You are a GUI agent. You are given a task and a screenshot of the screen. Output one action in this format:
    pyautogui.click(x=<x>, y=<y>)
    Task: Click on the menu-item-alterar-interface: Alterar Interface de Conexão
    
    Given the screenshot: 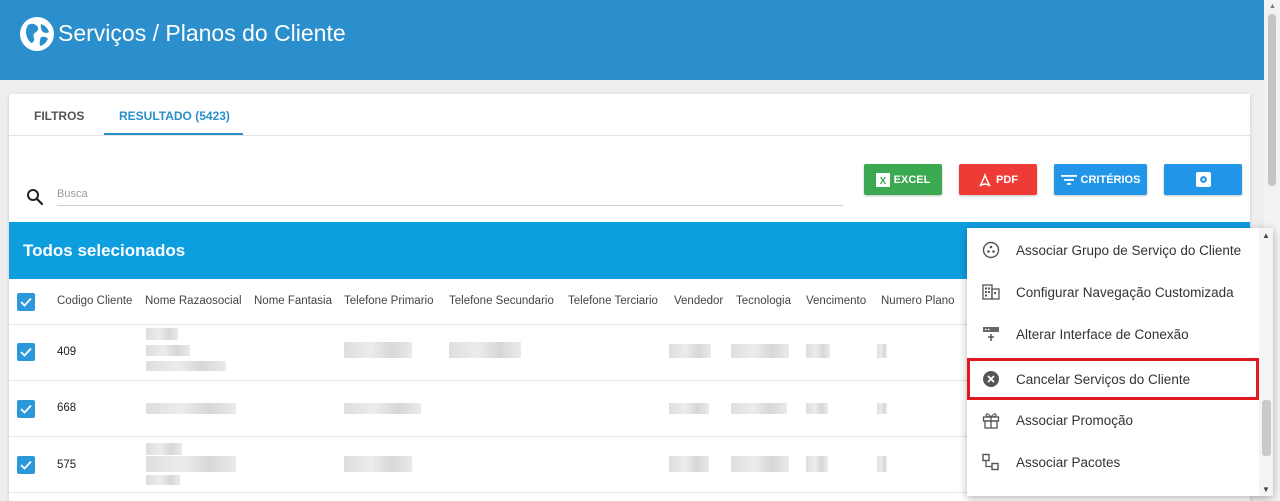 What is the action you would take?
    pyautogui.click(x=1113, y=334)
    